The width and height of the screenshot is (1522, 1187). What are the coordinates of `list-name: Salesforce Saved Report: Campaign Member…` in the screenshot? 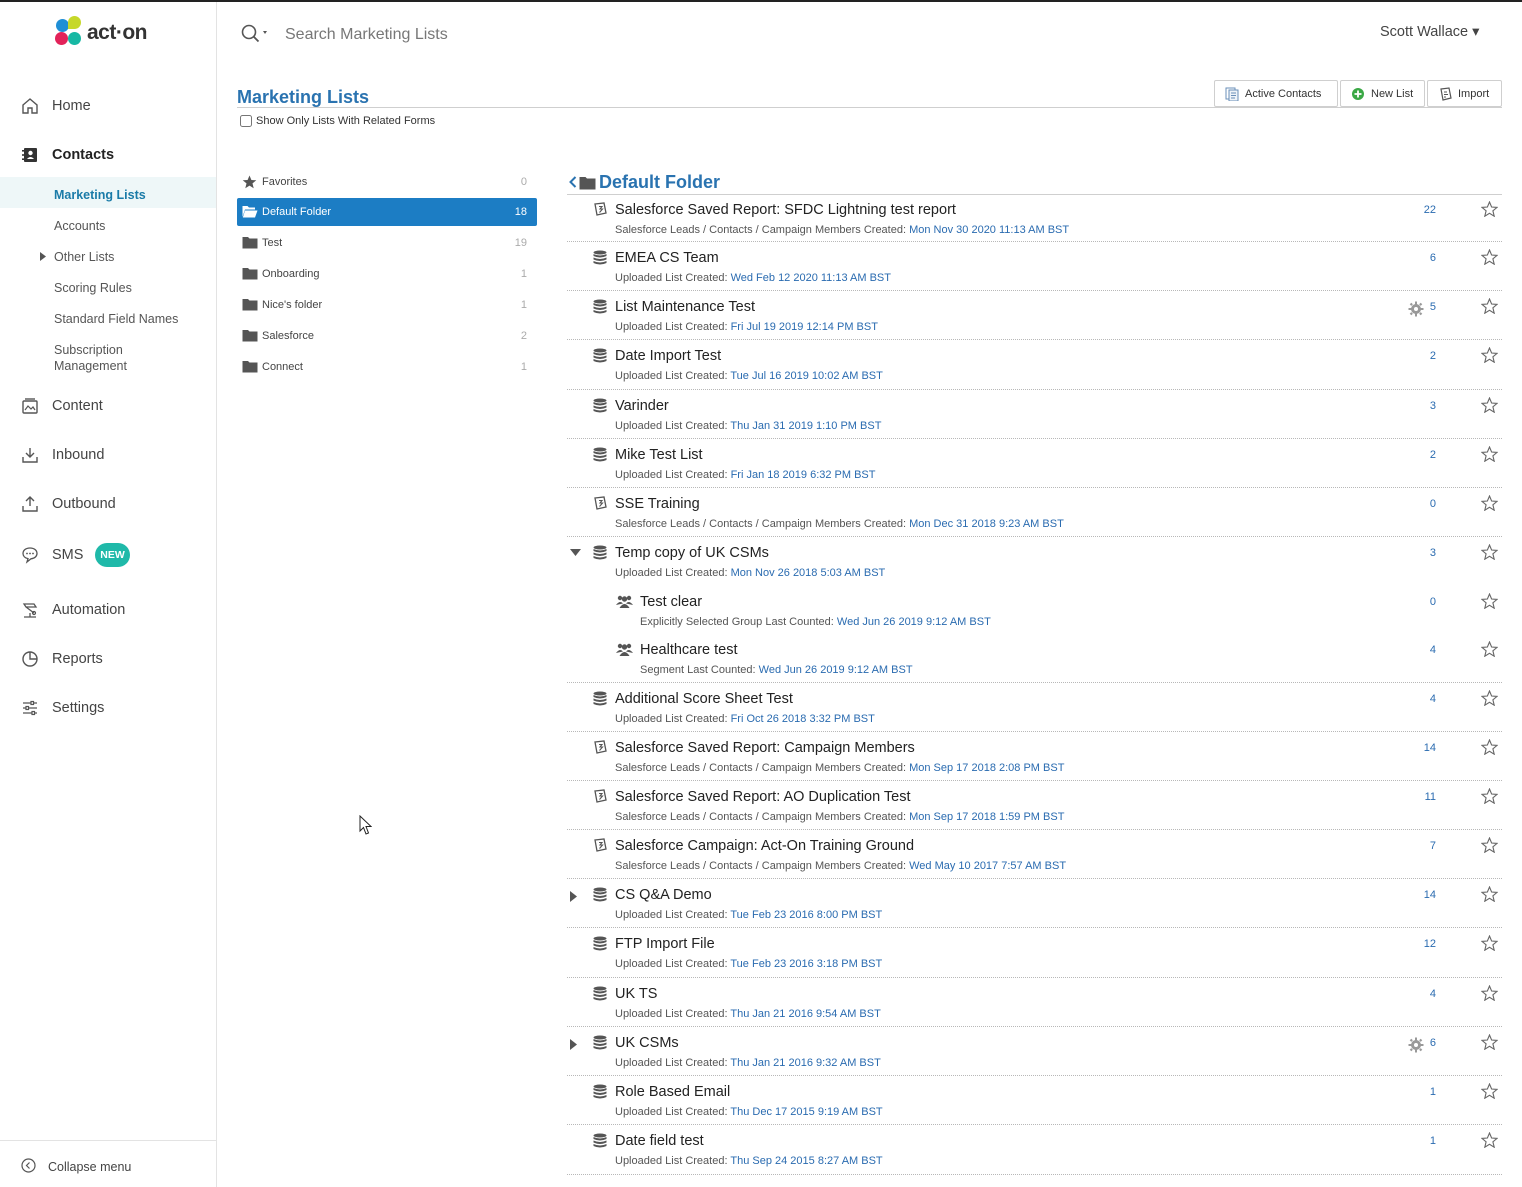 It's located at (765, 748).